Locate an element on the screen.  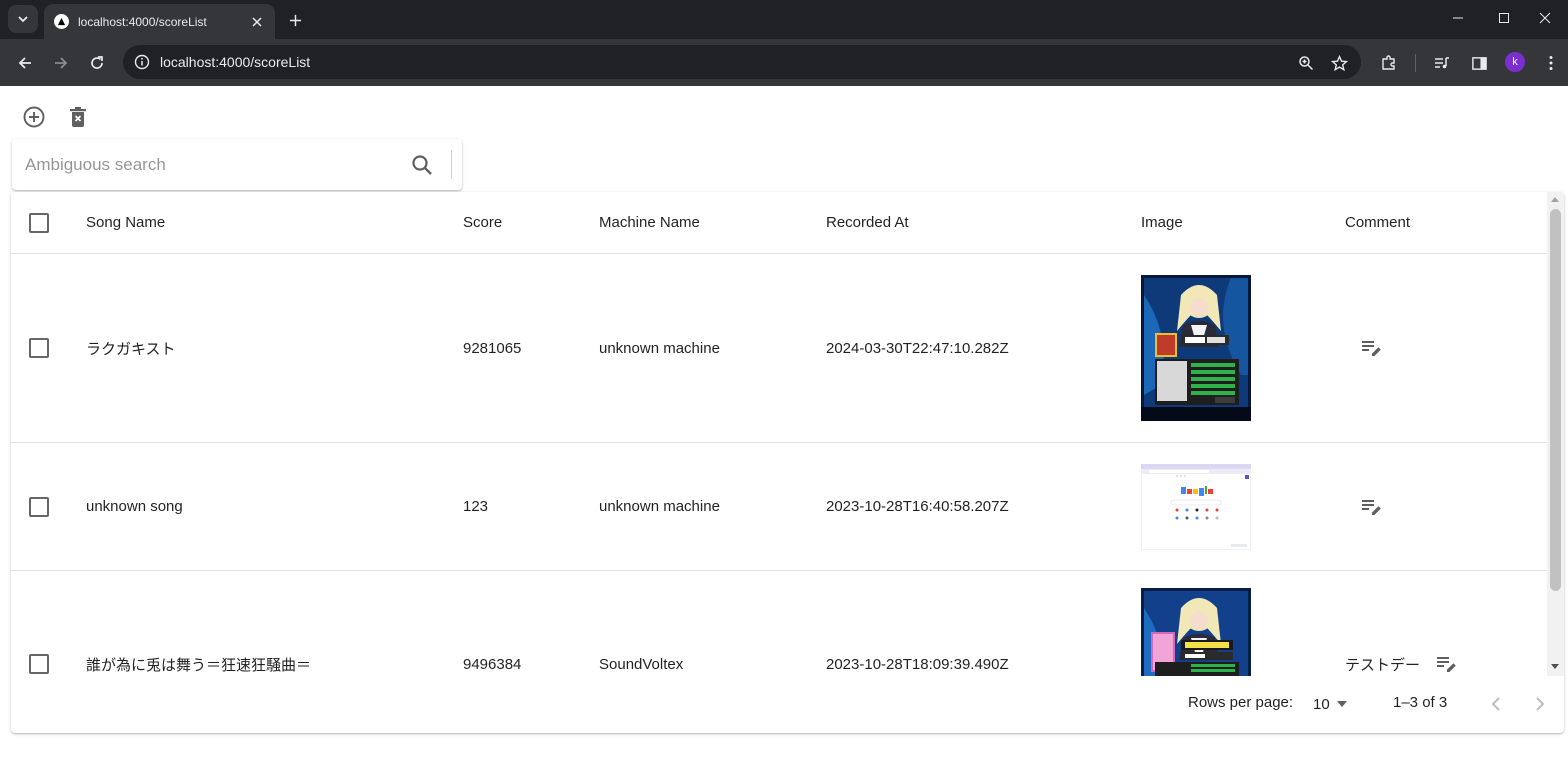
search-divider is located at coordinates (451, 164).